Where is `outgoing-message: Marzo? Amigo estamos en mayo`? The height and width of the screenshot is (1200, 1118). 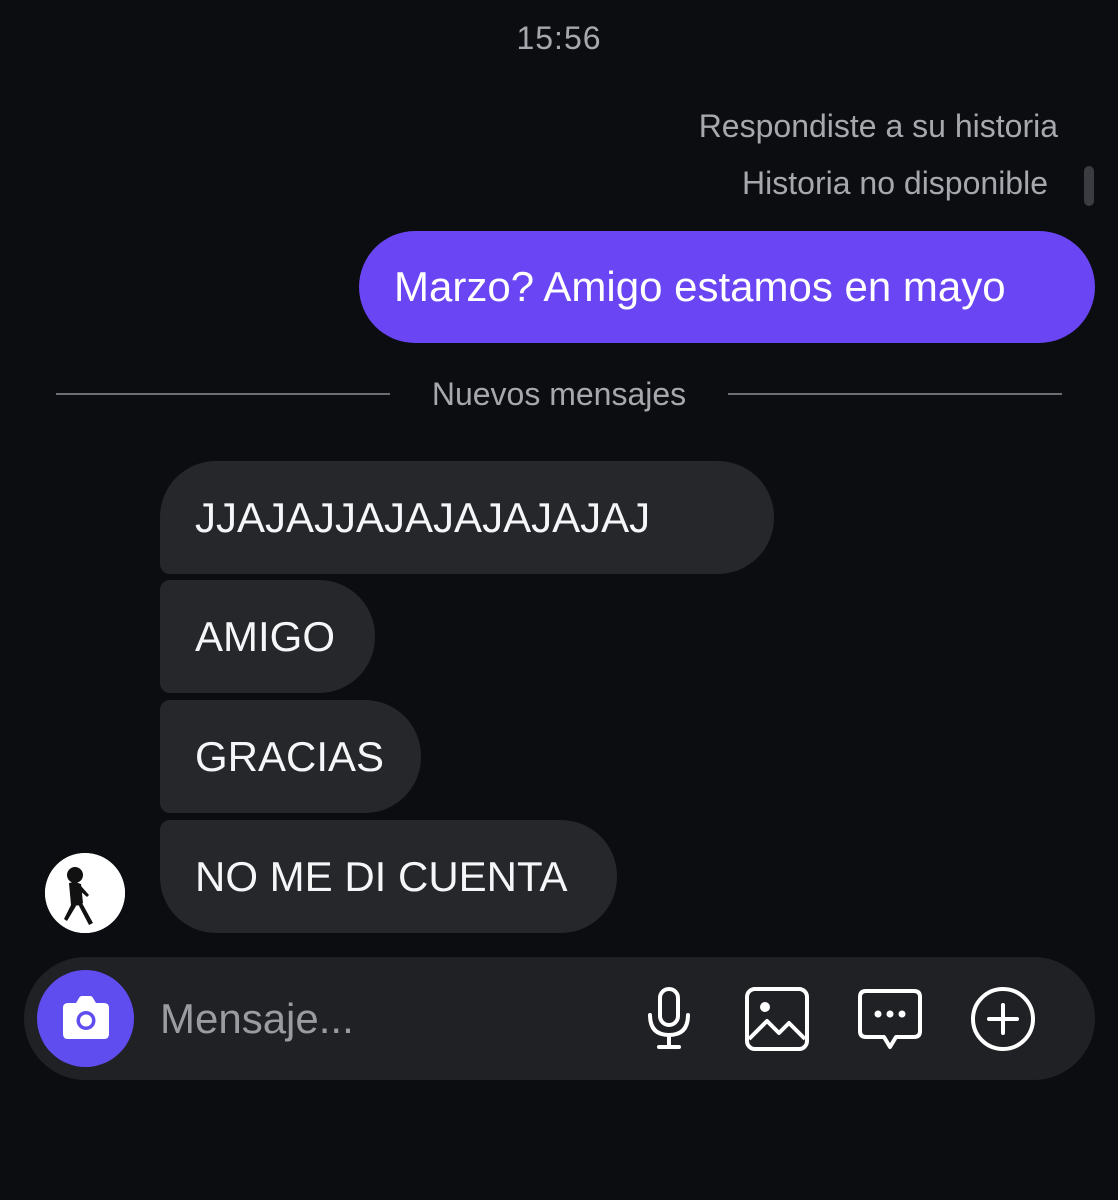
outgoing-message: Marzo? Amigo estamos en mayo is located at coordinates (727, 287).